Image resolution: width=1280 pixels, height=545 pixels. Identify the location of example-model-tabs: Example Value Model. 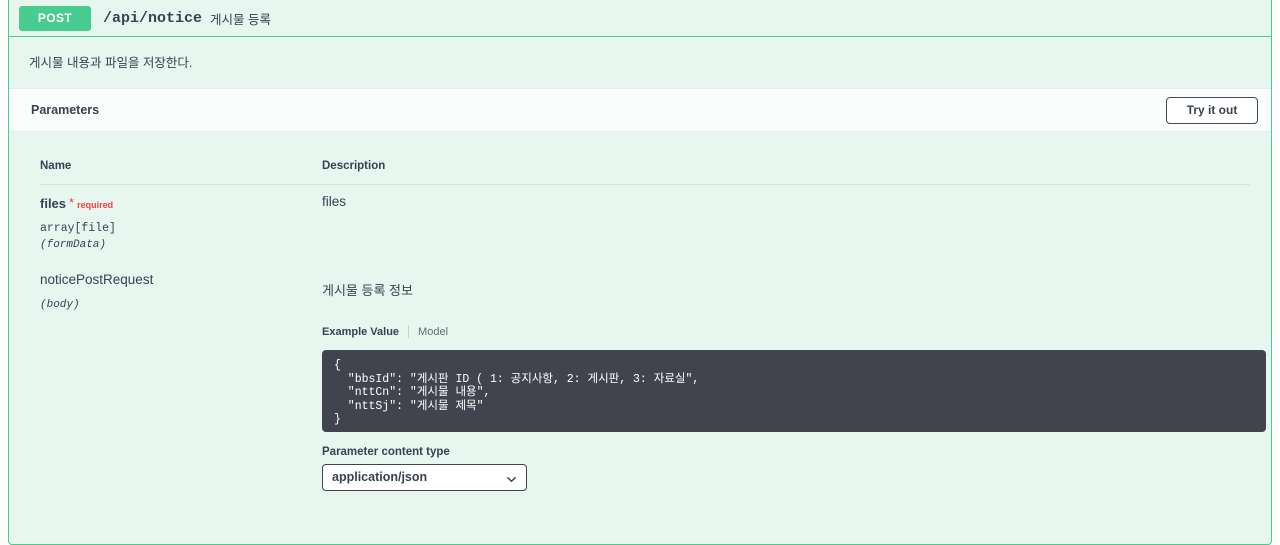
(785, 331).